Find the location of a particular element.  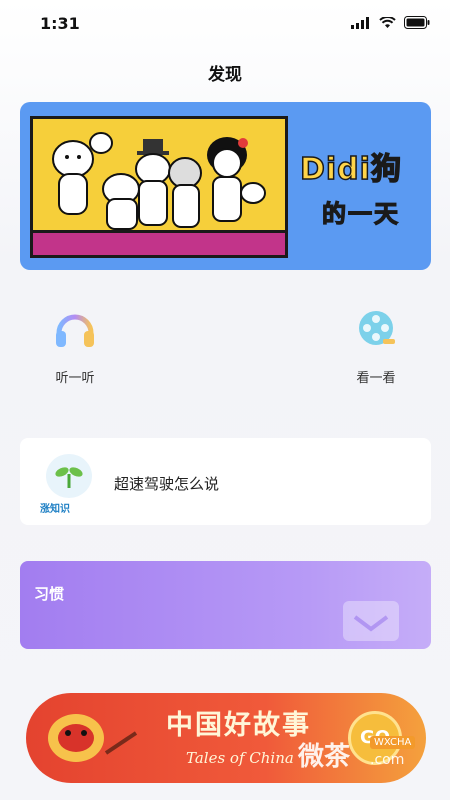

film-reel-icon is located at coordinates (377, 328).